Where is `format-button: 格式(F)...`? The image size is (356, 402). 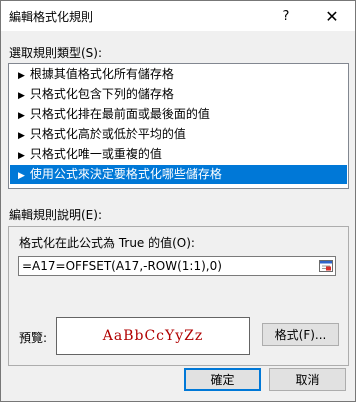 format-button: 格式(F)... is located at coordinates (300, 334).